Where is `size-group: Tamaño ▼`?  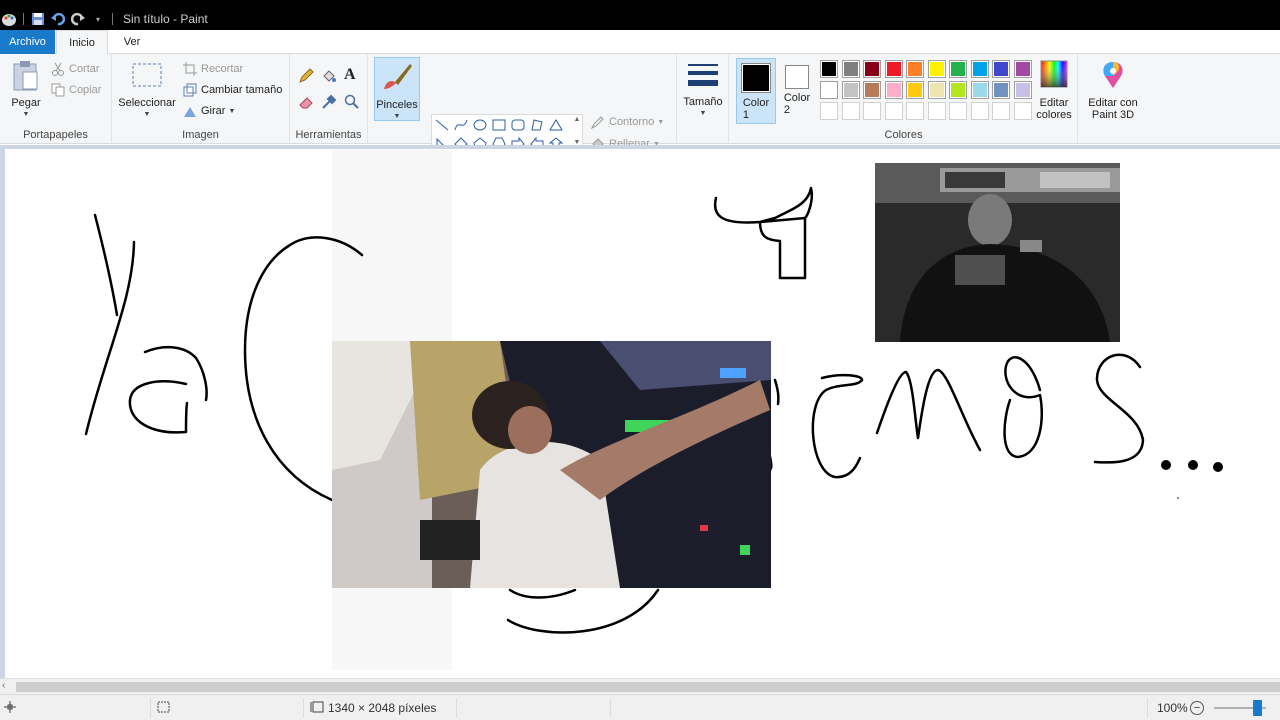
size-group: Tamaño ▼ is located at coordinates (703, 99).